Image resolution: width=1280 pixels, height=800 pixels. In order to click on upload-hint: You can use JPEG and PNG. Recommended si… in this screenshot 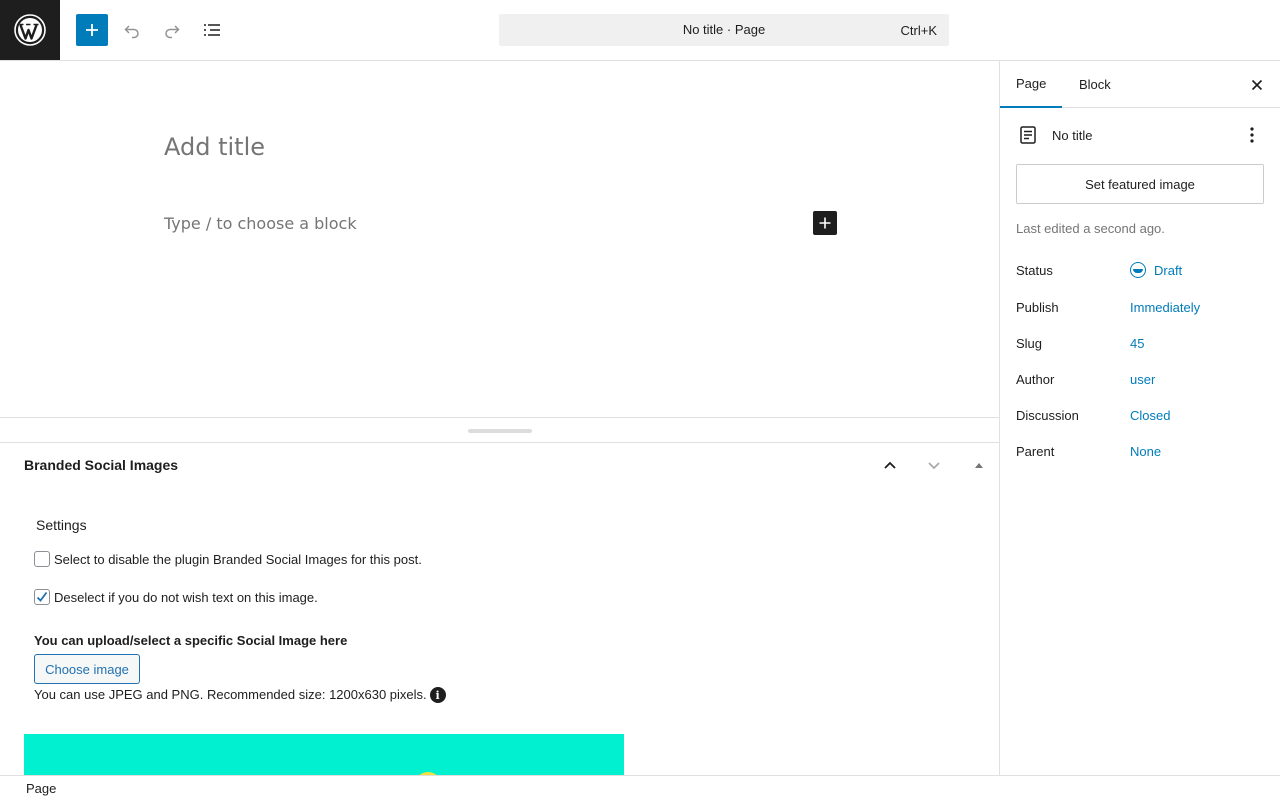, I will do `click(240, 694)`.